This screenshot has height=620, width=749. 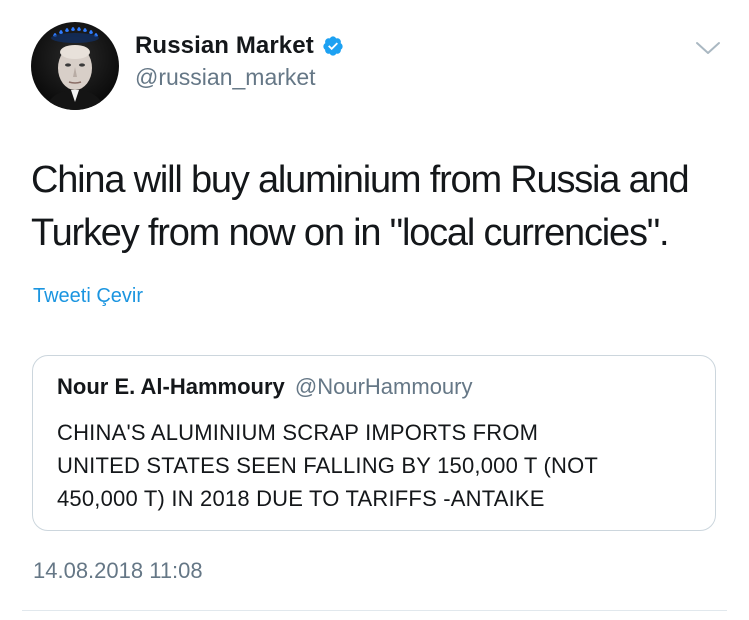 What do you see at coordinates (225, 77) in the screenshot?
I see `author-handle: @russian_market` at bounding box center [225, 77].